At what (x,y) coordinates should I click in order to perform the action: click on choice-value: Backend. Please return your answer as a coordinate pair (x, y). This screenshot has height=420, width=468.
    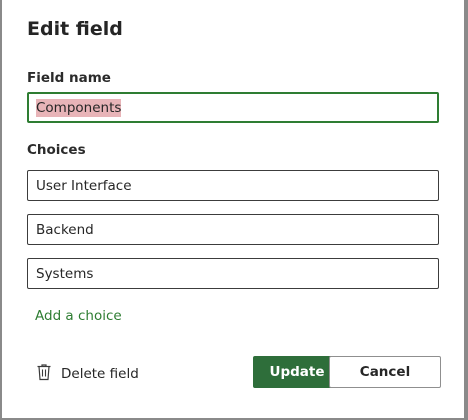
    Looking at the image, I should click on (65, 229).